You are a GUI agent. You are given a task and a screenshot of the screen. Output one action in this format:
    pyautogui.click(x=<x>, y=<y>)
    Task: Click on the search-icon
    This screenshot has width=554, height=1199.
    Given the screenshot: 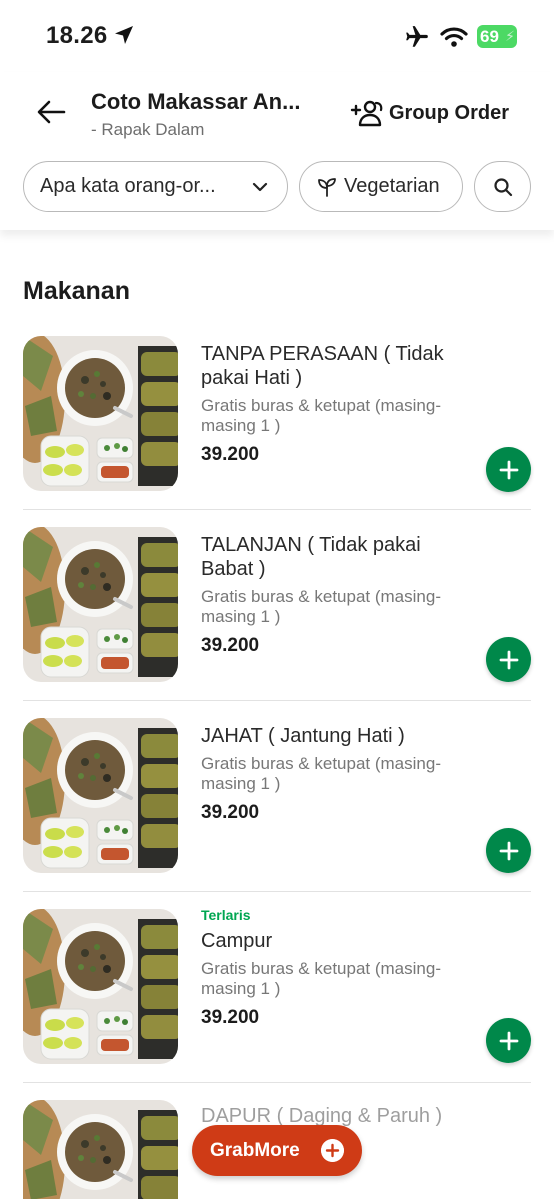 What is the action you would take?
    pyautogui.click(x=502, y=186)
    